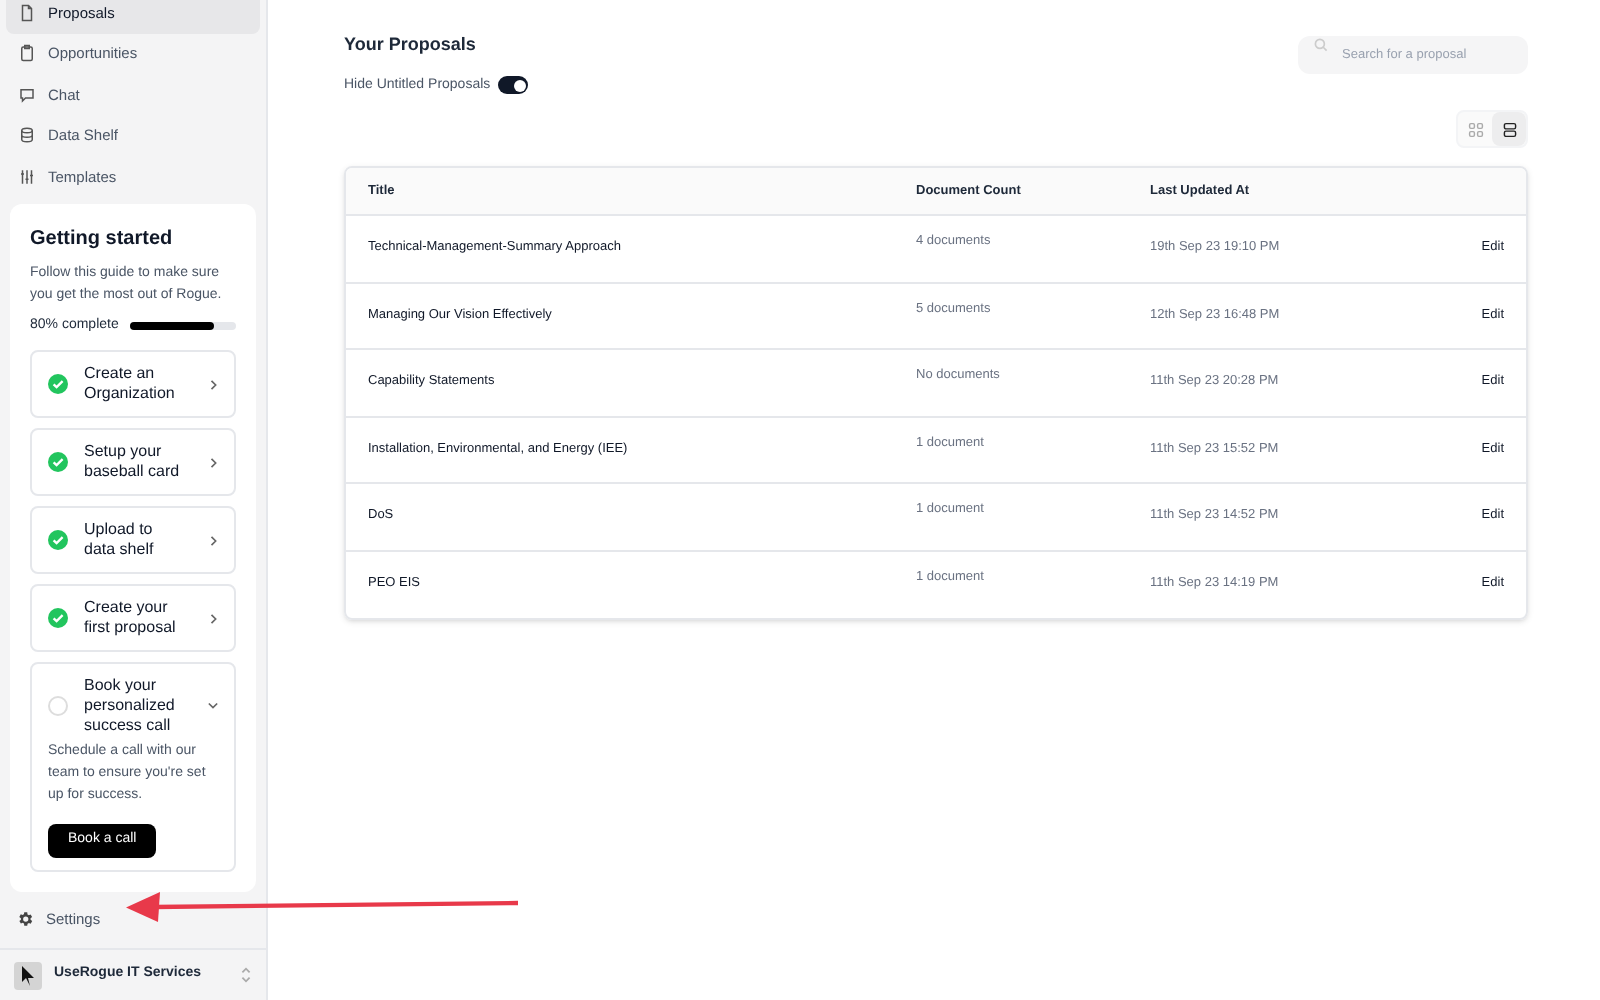  I want to click on step-card: Upload to data shelf, so click(133, 540).